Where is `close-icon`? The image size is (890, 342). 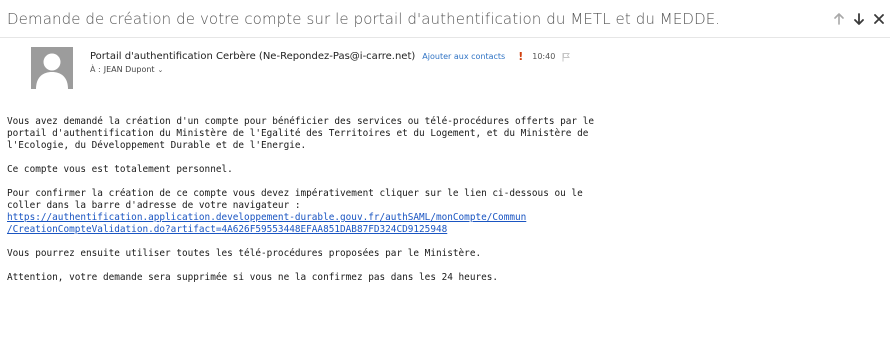
close-icon is located at coordinates (879, 19).